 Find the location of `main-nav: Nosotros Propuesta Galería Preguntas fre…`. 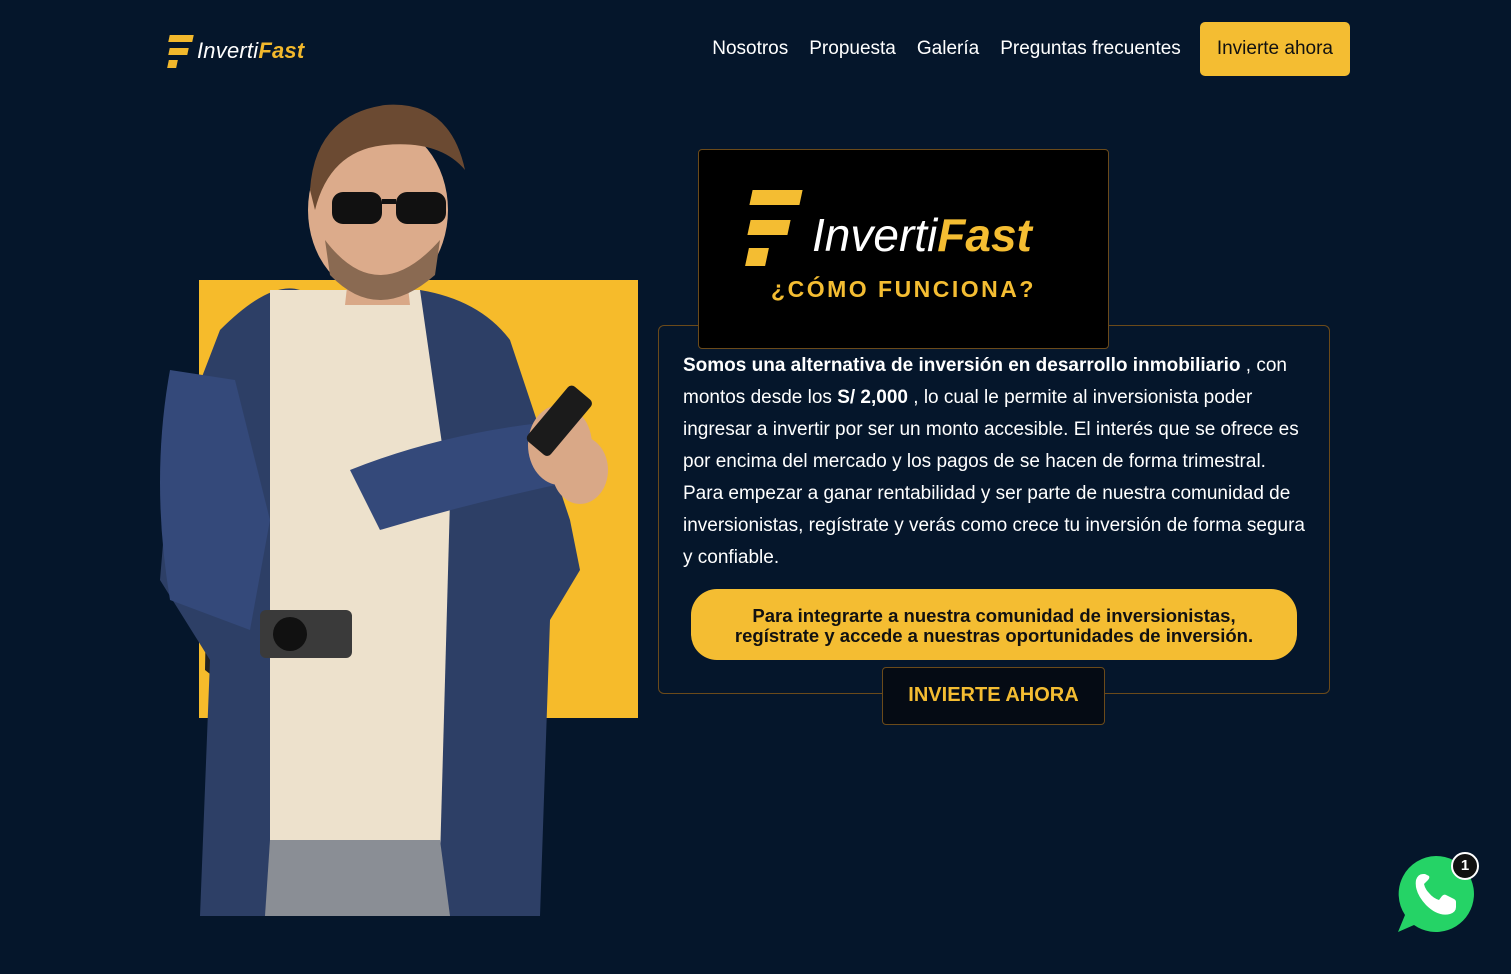

main-nav: Nosotros Propuesta Galería Preguntas fre… is located at coordinates (1020, 49).